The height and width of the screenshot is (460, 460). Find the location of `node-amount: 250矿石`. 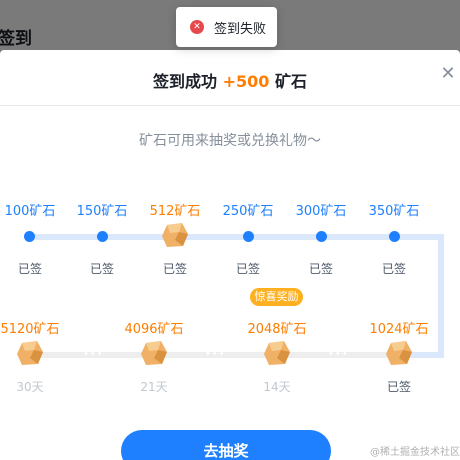

node-amount: 250矿石 is located at coordinates (248, 211).